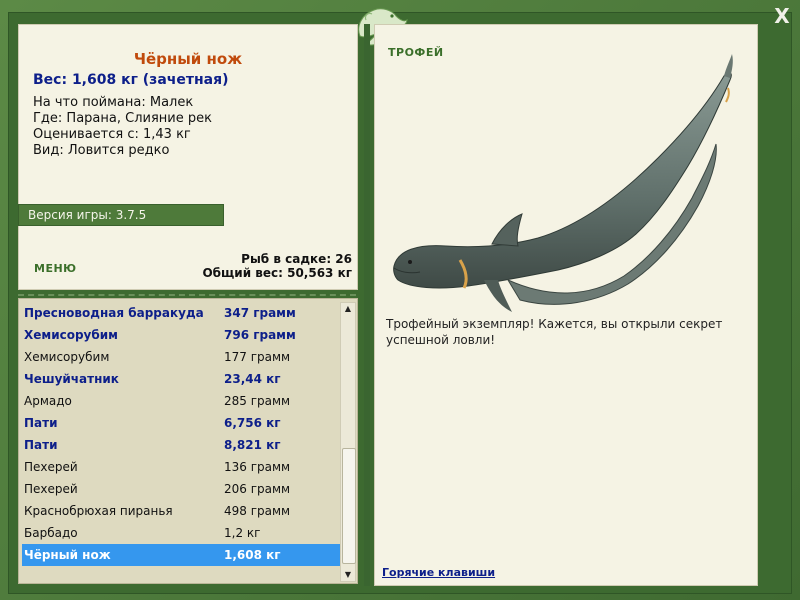 This screenshot has height=600, width=800. I want to click on list-item: Хемисорубим 796 грамм, so click(181, 335).